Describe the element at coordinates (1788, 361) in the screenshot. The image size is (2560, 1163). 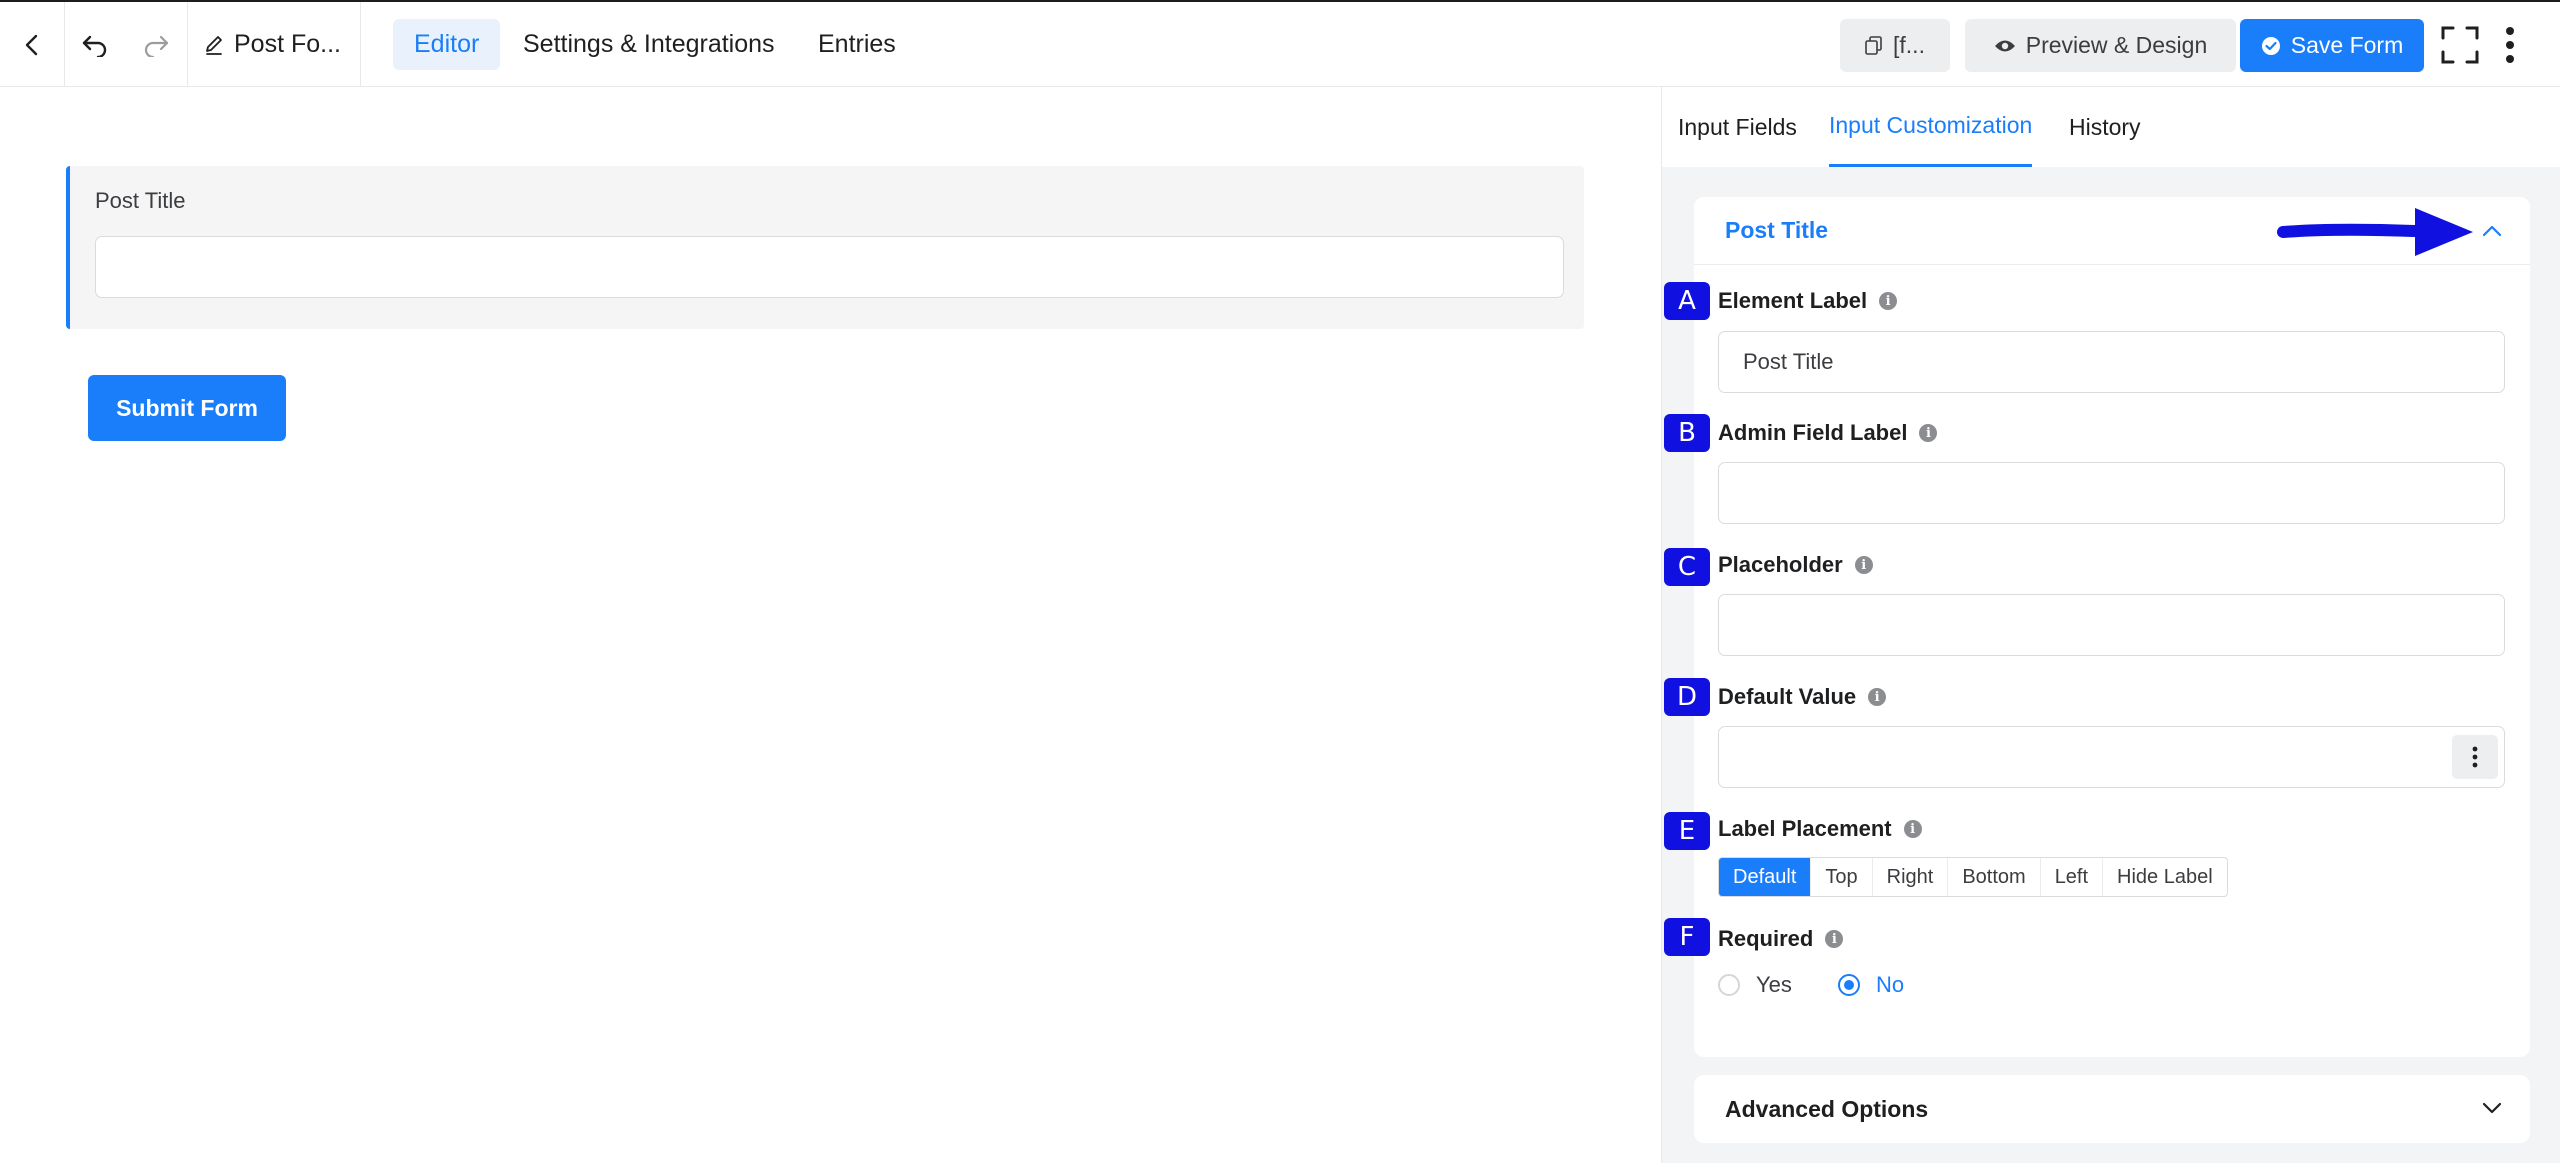
I see `element-label-value: Post Title` at that location.